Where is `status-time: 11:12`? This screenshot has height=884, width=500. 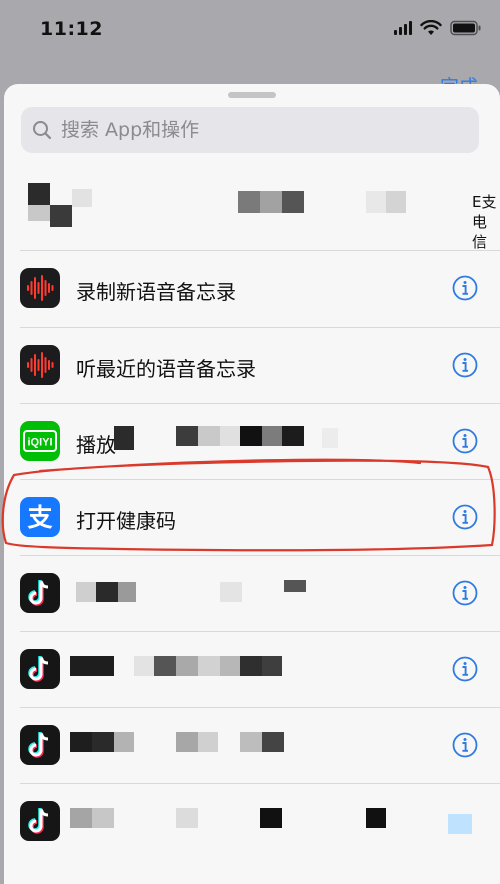
status-time: 11:12 is located at coordinates (71, 29).